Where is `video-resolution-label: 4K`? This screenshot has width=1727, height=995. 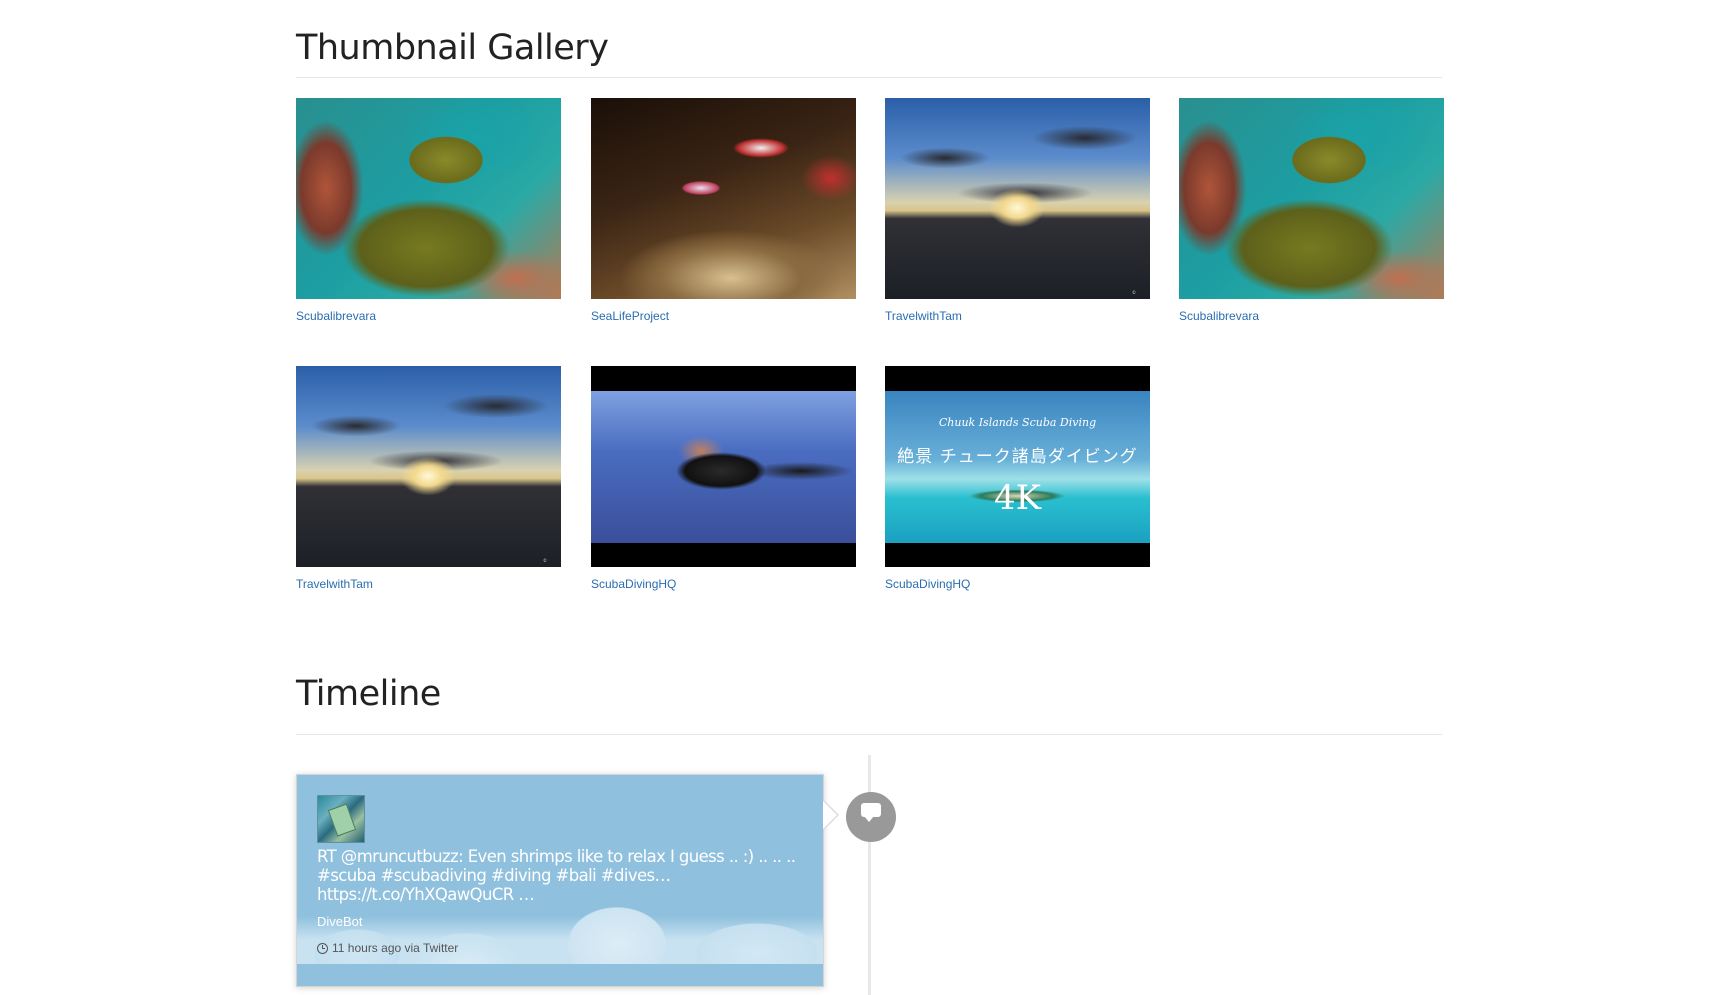
video-resolution-label: 4K is located at coordinates (1017, 498).